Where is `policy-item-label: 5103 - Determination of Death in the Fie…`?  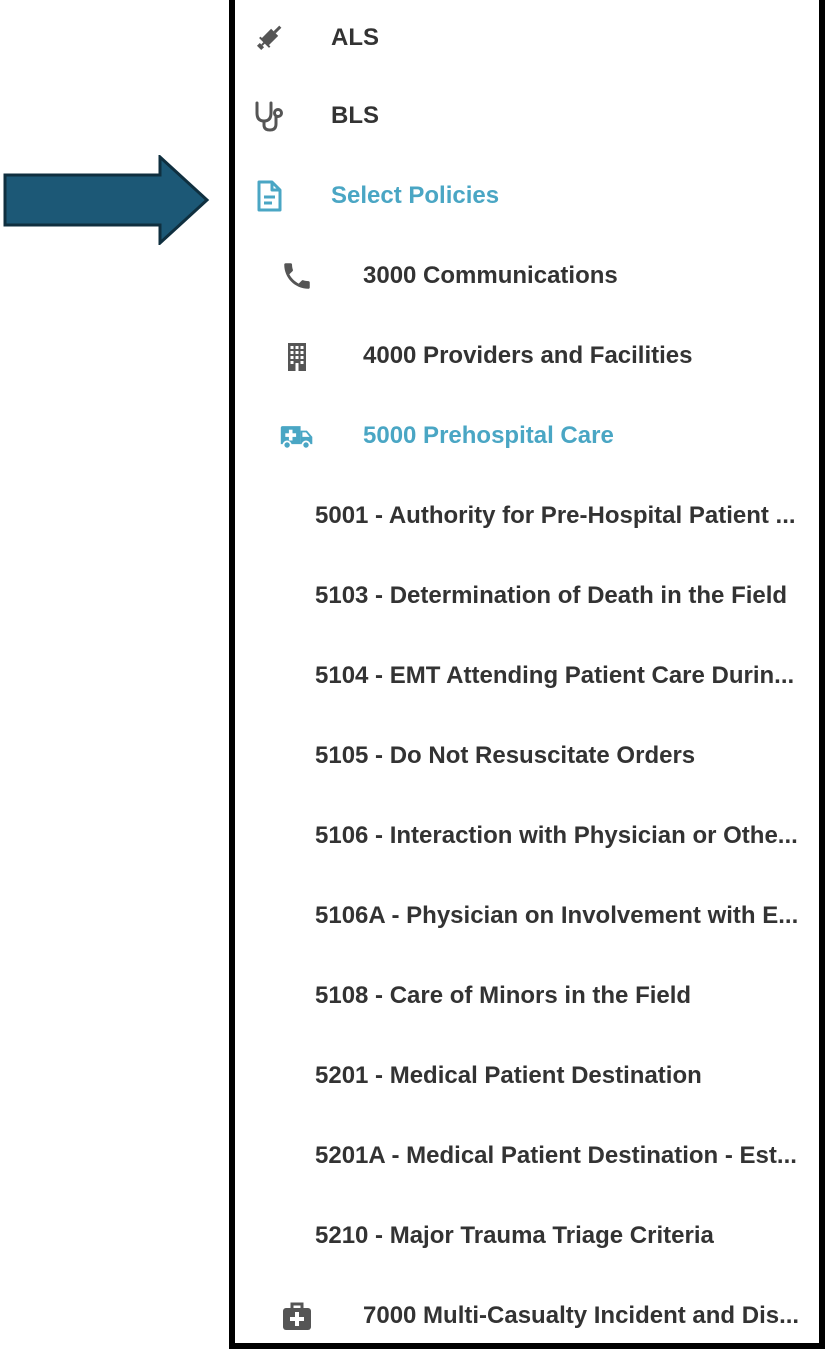 policy-item-label: 5103 - Determination of Death in the Fie… is located at coordinates (551, 595).